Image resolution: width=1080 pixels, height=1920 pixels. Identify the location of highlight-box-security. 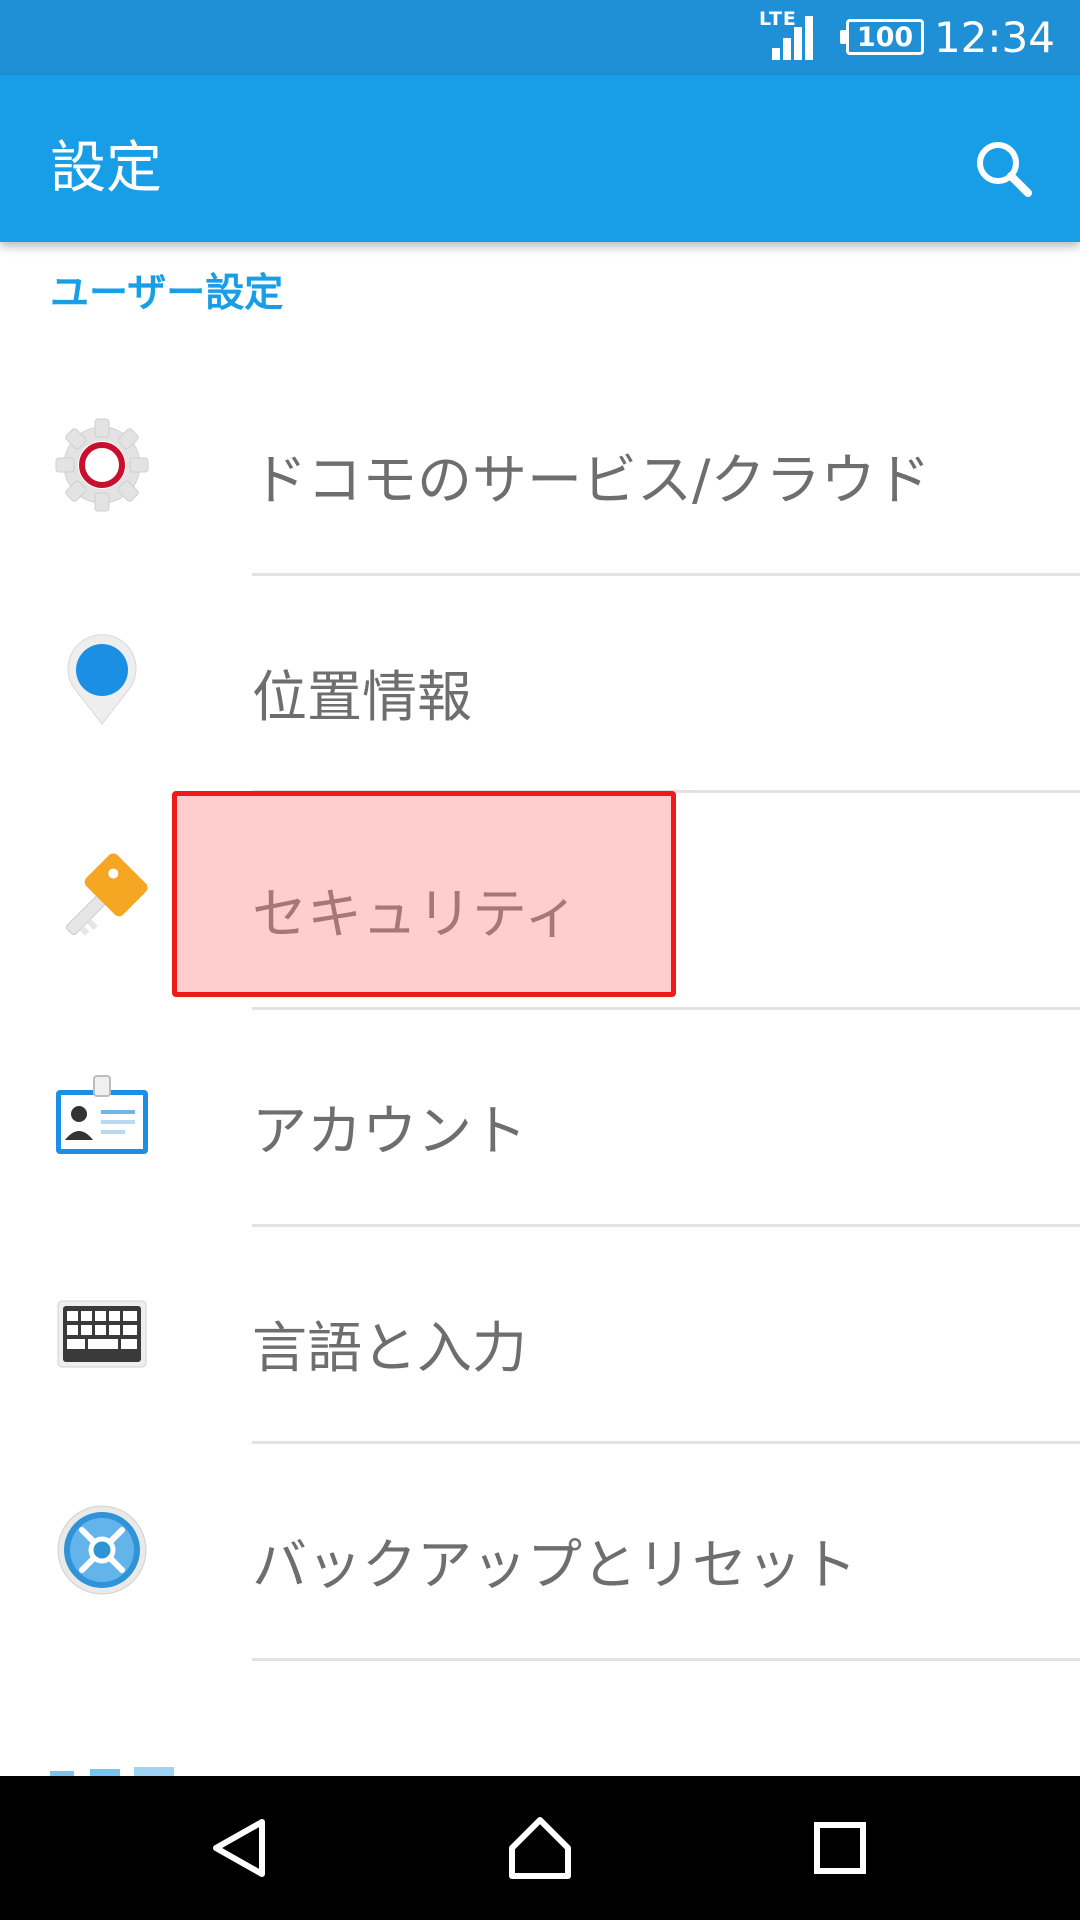
(424, 894).